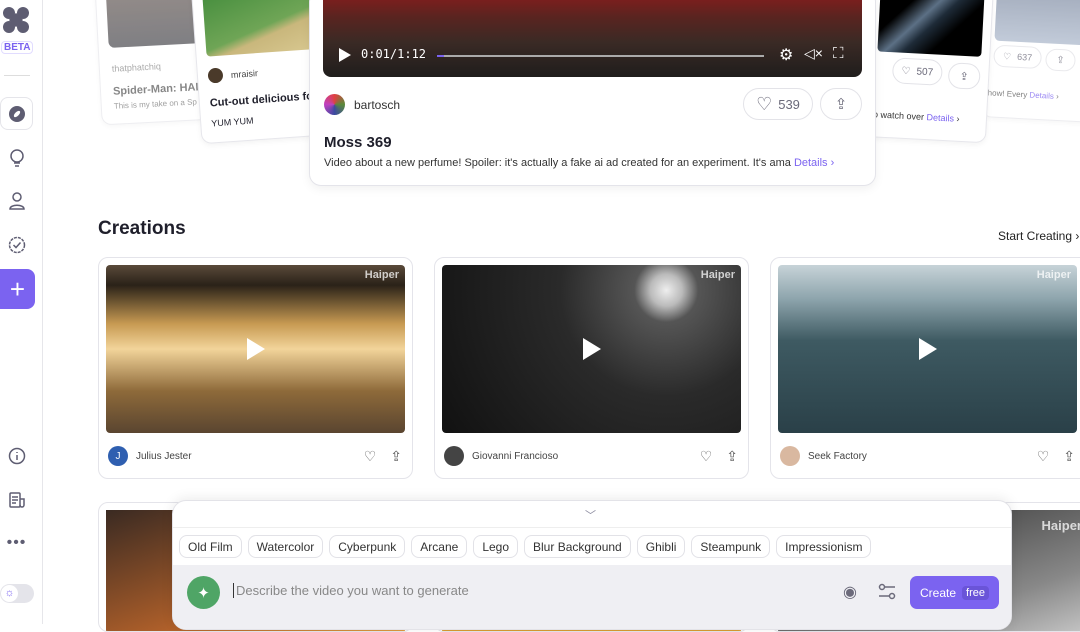 The height and width of the screenshot is (632, 1080). I want to click on style-chip: Blur Background, so click(577, 546).